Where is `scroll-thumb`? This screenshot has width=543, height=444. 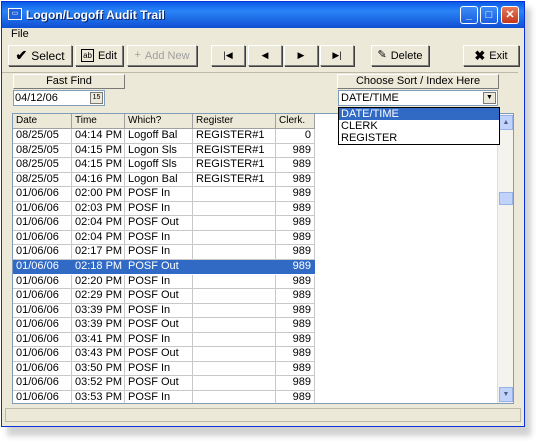 scroll-thumb is located at coordinates (506, 198).